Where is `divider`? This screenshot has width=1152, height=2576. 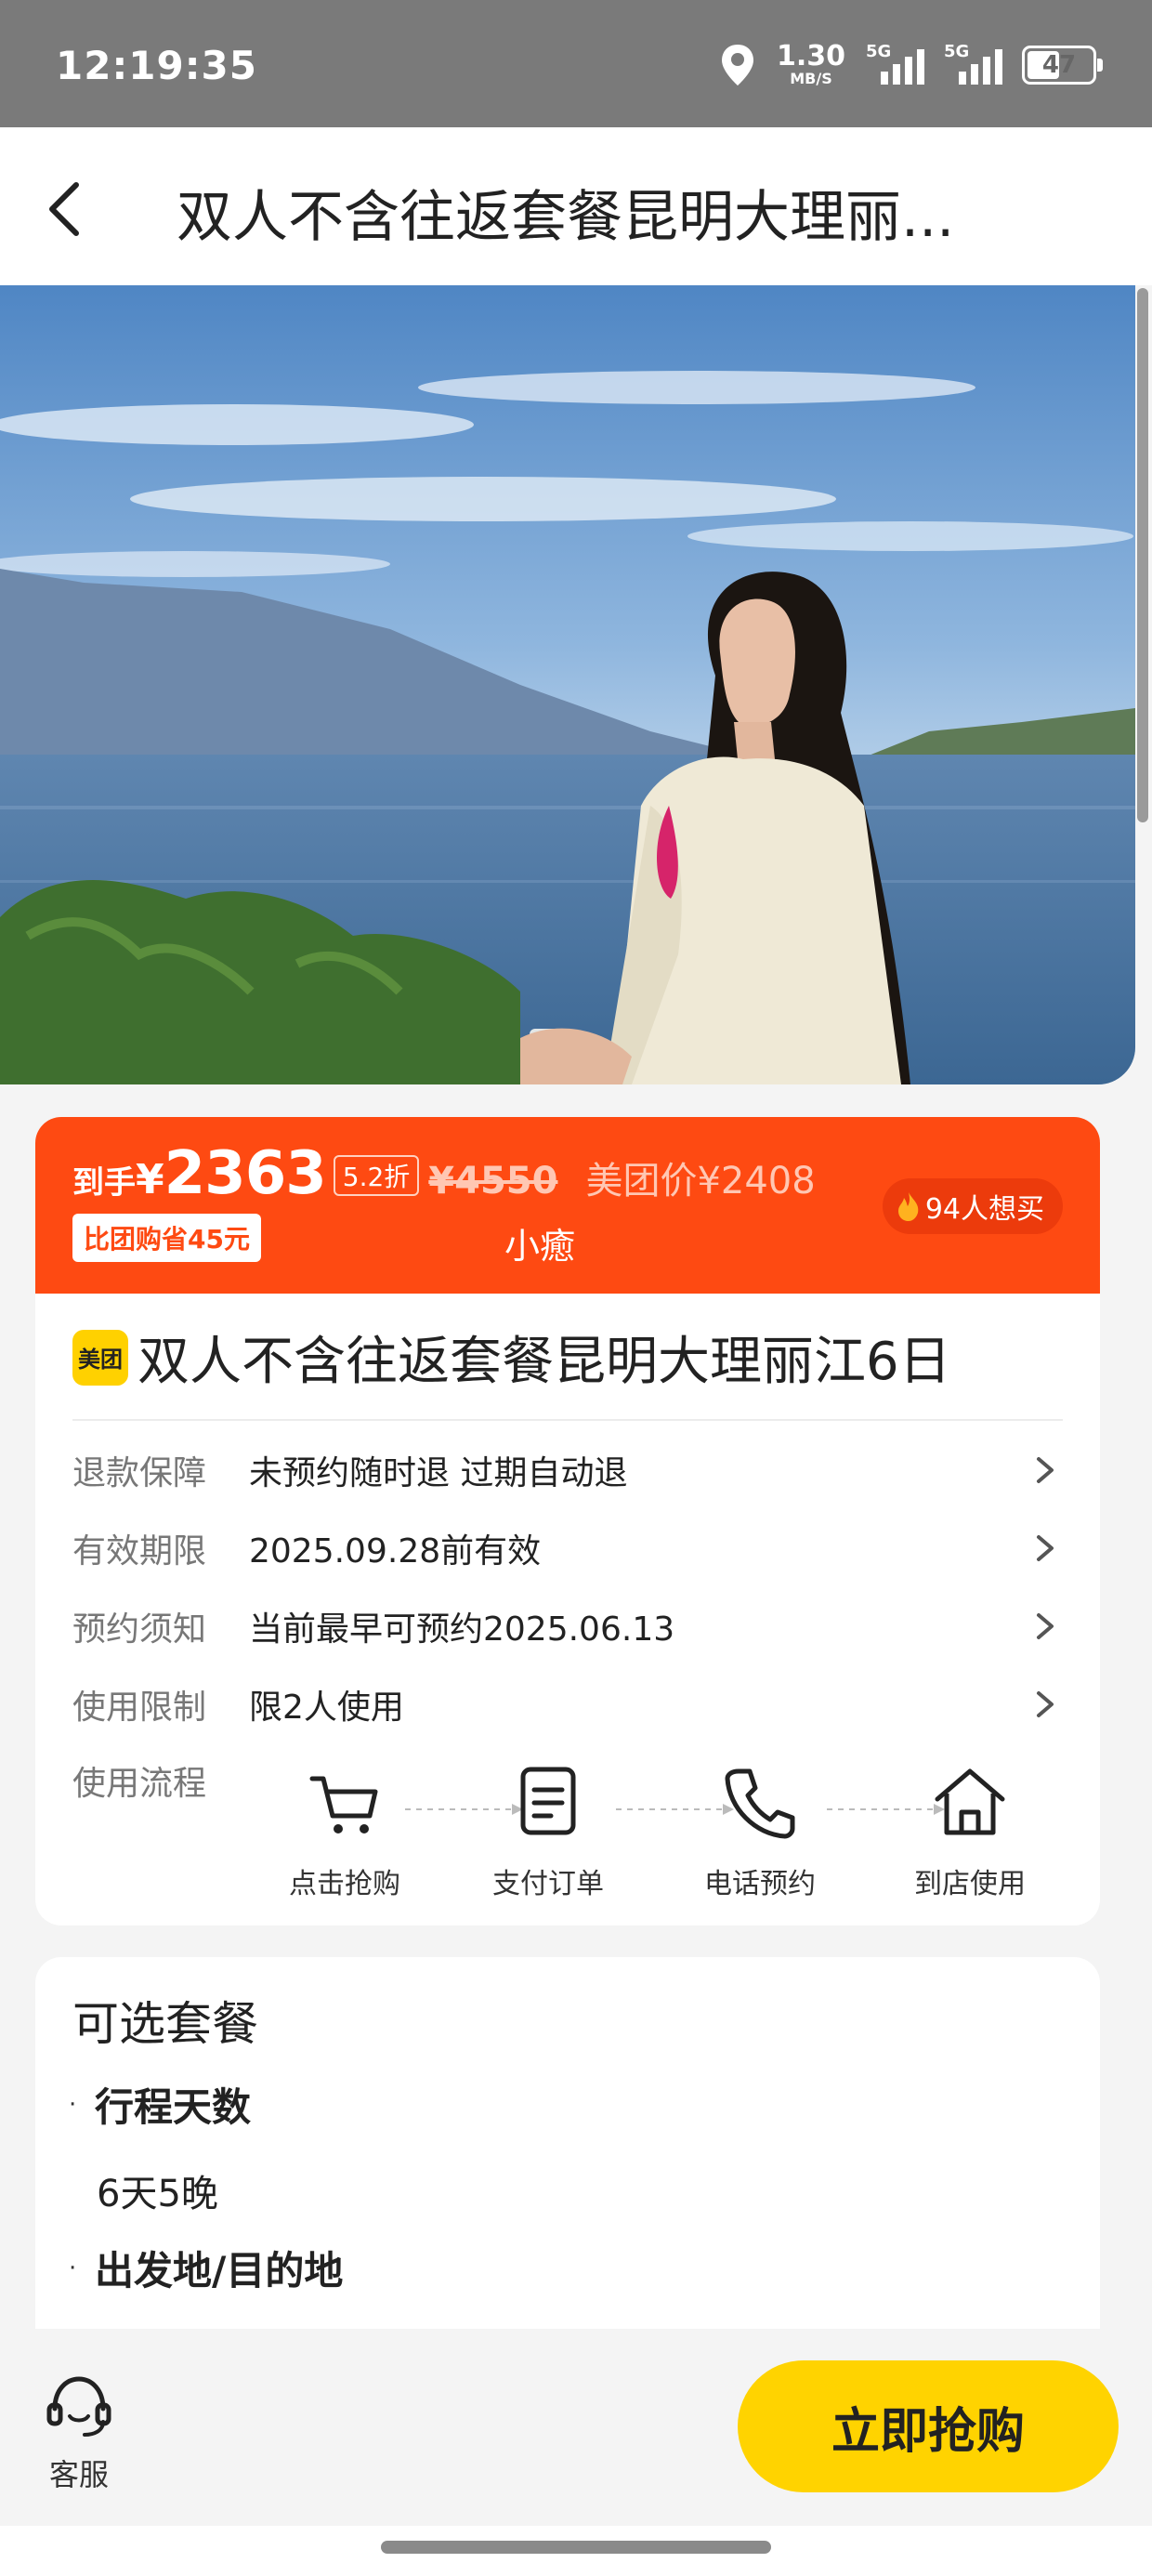
divider is located at coordinates (567, 1420).